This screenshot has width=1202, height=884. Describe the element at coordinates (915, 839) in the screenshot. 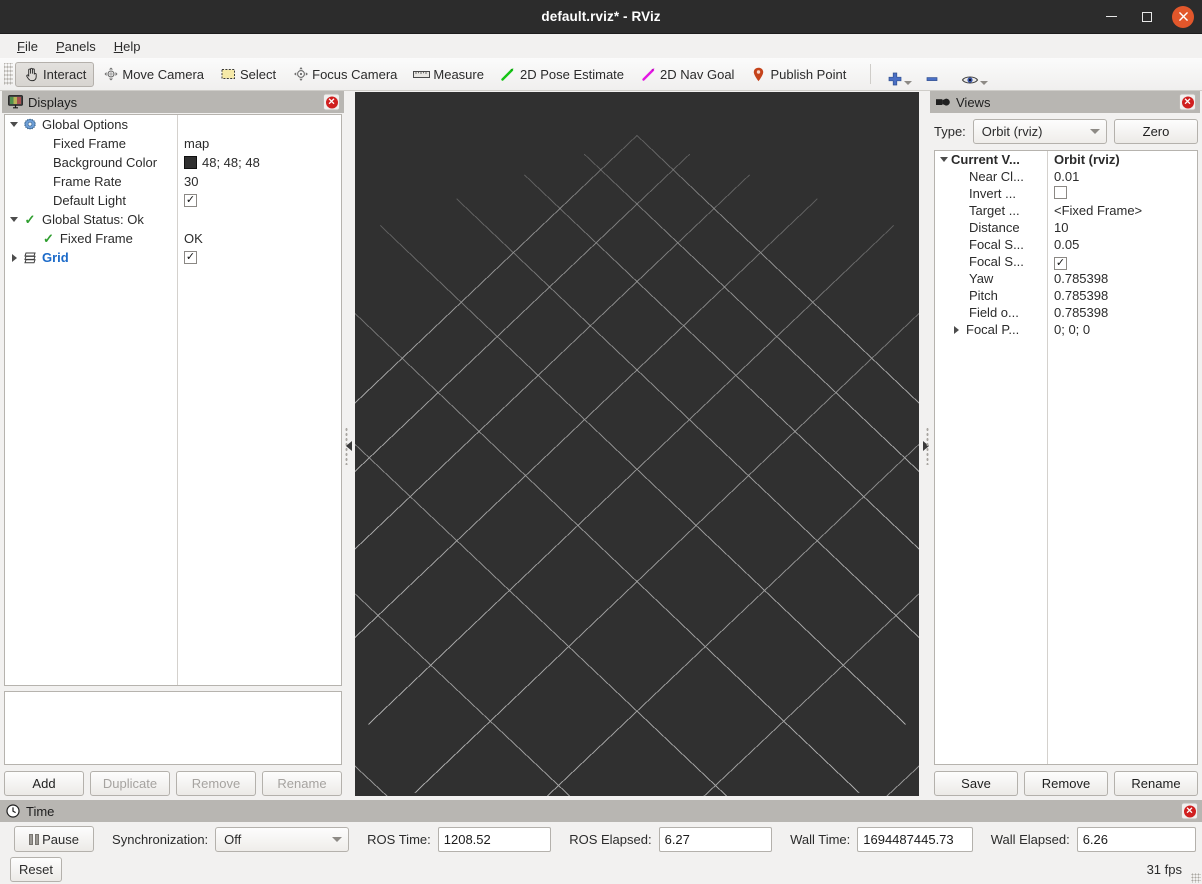

I see `wall-time-field: 1694487445.73` at that location.